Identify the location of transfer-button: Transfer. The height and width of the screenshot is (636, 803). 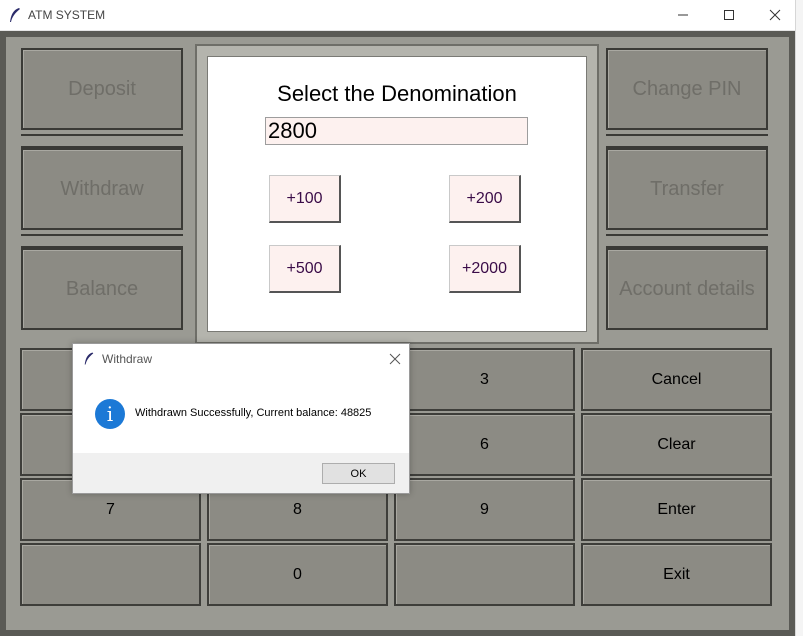
(687, 189).